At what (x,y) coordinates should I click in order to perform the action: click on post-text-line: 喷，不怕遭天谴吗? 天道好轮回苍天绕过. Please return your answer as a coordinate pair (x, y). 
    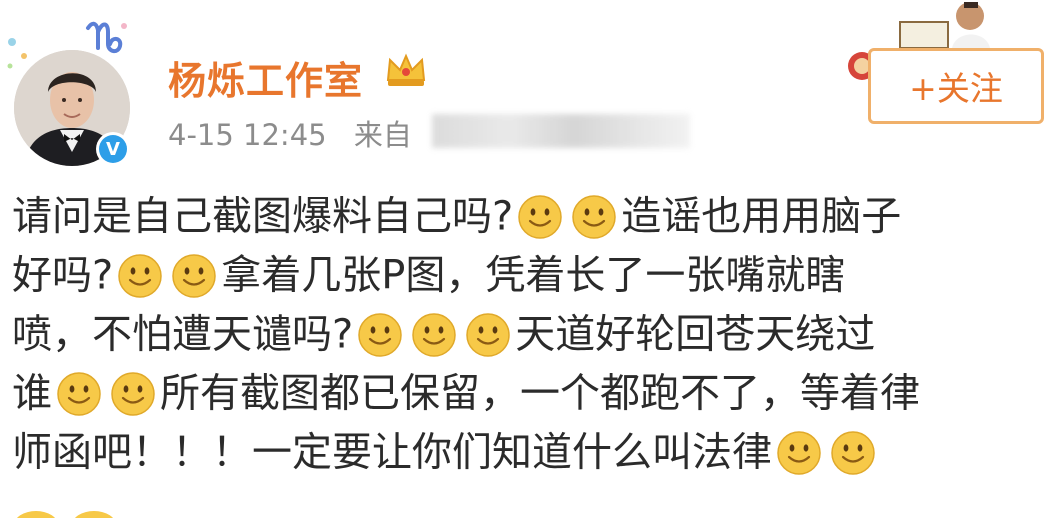
    Looking at the image, I should click on (527, 333).